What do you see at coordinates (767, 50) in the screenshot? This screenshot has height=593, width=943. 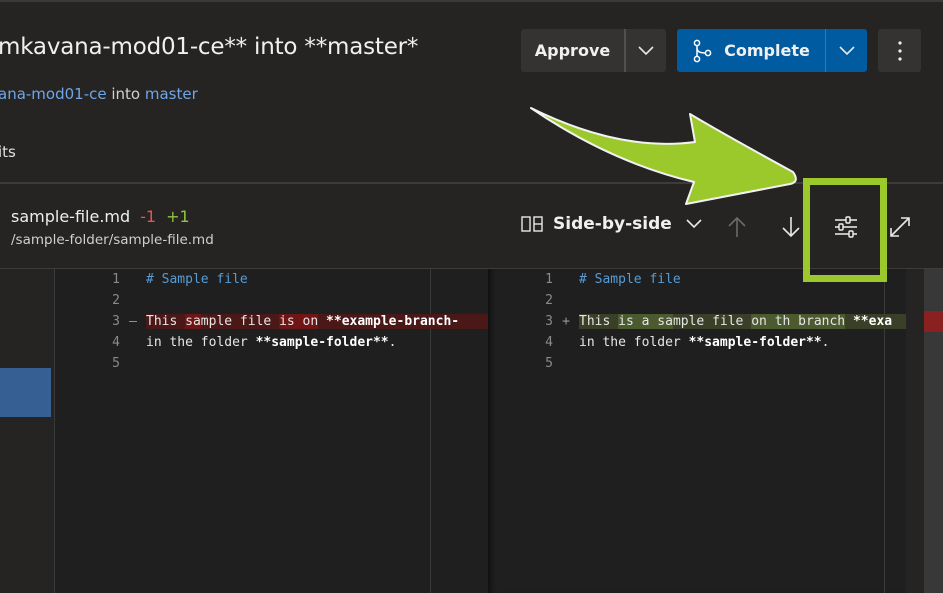 I see `complete-label: Complete` at bounding box center [767, 50].